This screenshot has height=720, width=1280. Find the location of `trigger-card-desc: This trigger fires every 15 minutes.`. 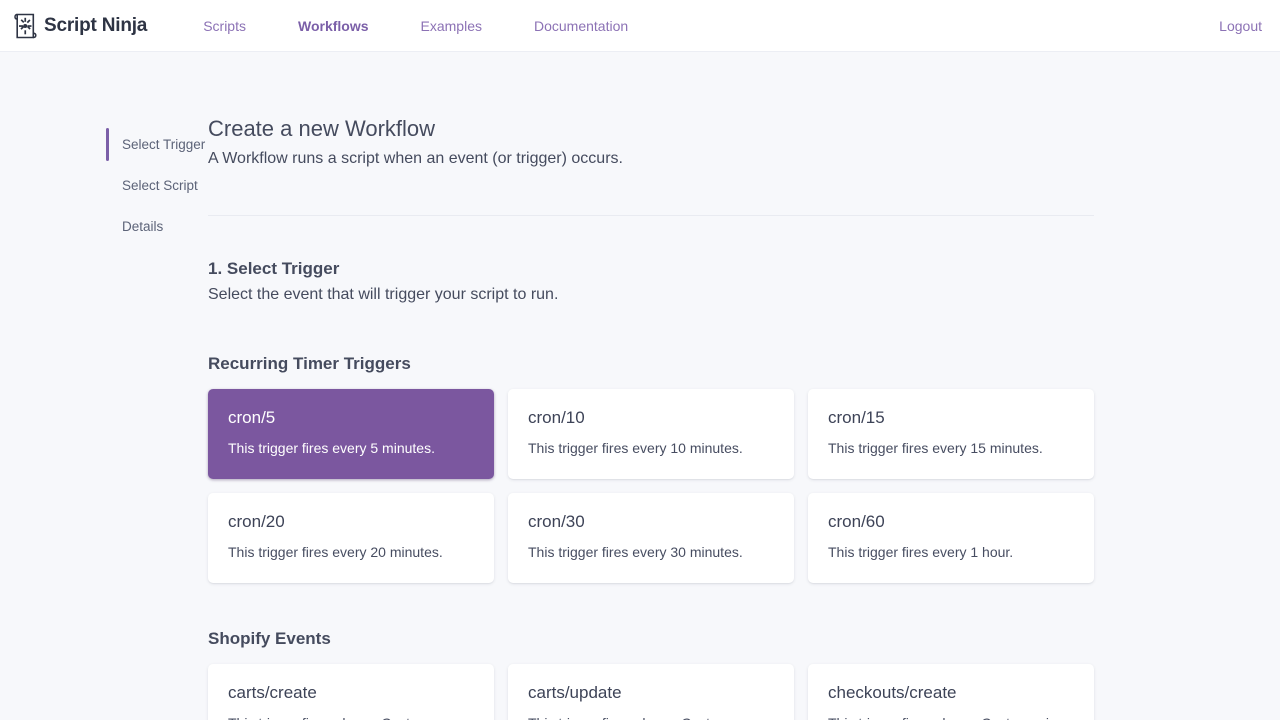

trigger-card-desc: This trigger fires every 15 minutes. is located at coordinates (935, 448).